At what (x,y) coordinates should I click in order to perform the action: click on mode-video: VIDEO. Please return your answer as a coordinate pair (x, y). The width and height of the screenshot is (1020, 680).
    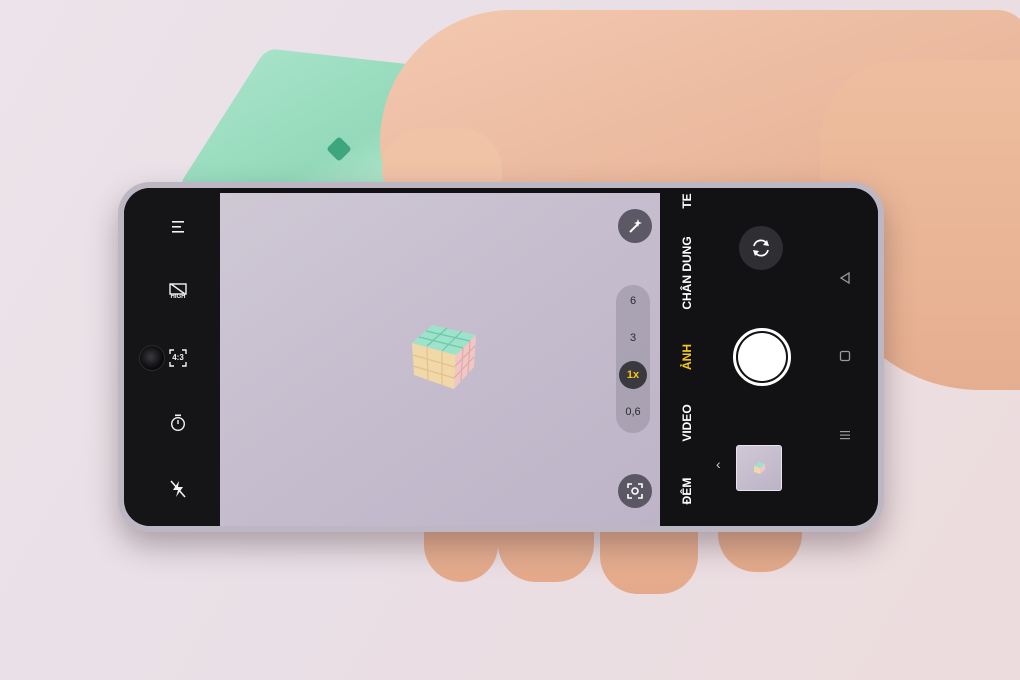
    Looking at the image, I should click on (687, 423).